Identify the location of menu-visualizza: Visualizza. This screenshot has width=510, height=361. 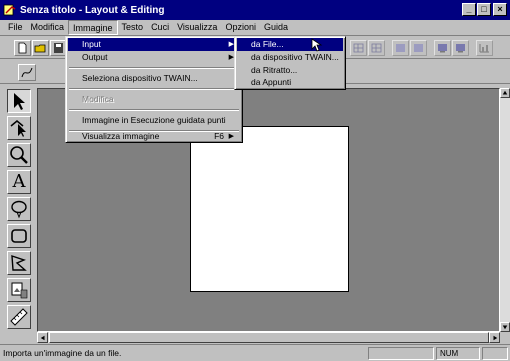
(197, 27).